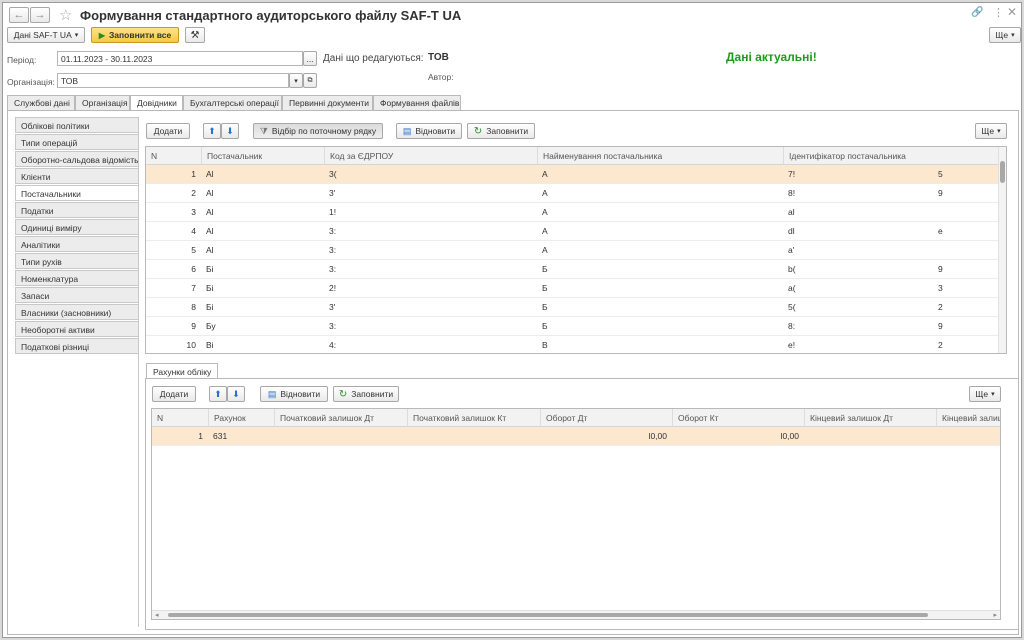 This screenshot has width=1024, height=640. What do you see at coordinates (995, 615) in the screenshot?
I see `scroll-right-icon: ▸` at bounding box center [995, 615].